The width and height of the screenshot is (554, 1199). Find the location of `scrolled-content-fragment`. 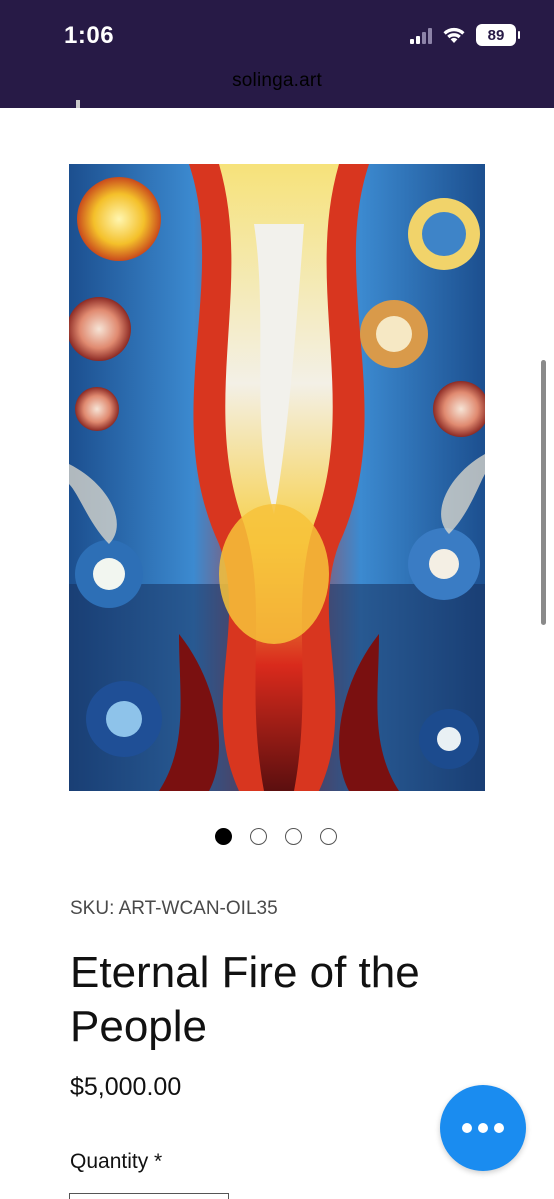

scrolled-content-fragment is located at coordinates (78, 104).